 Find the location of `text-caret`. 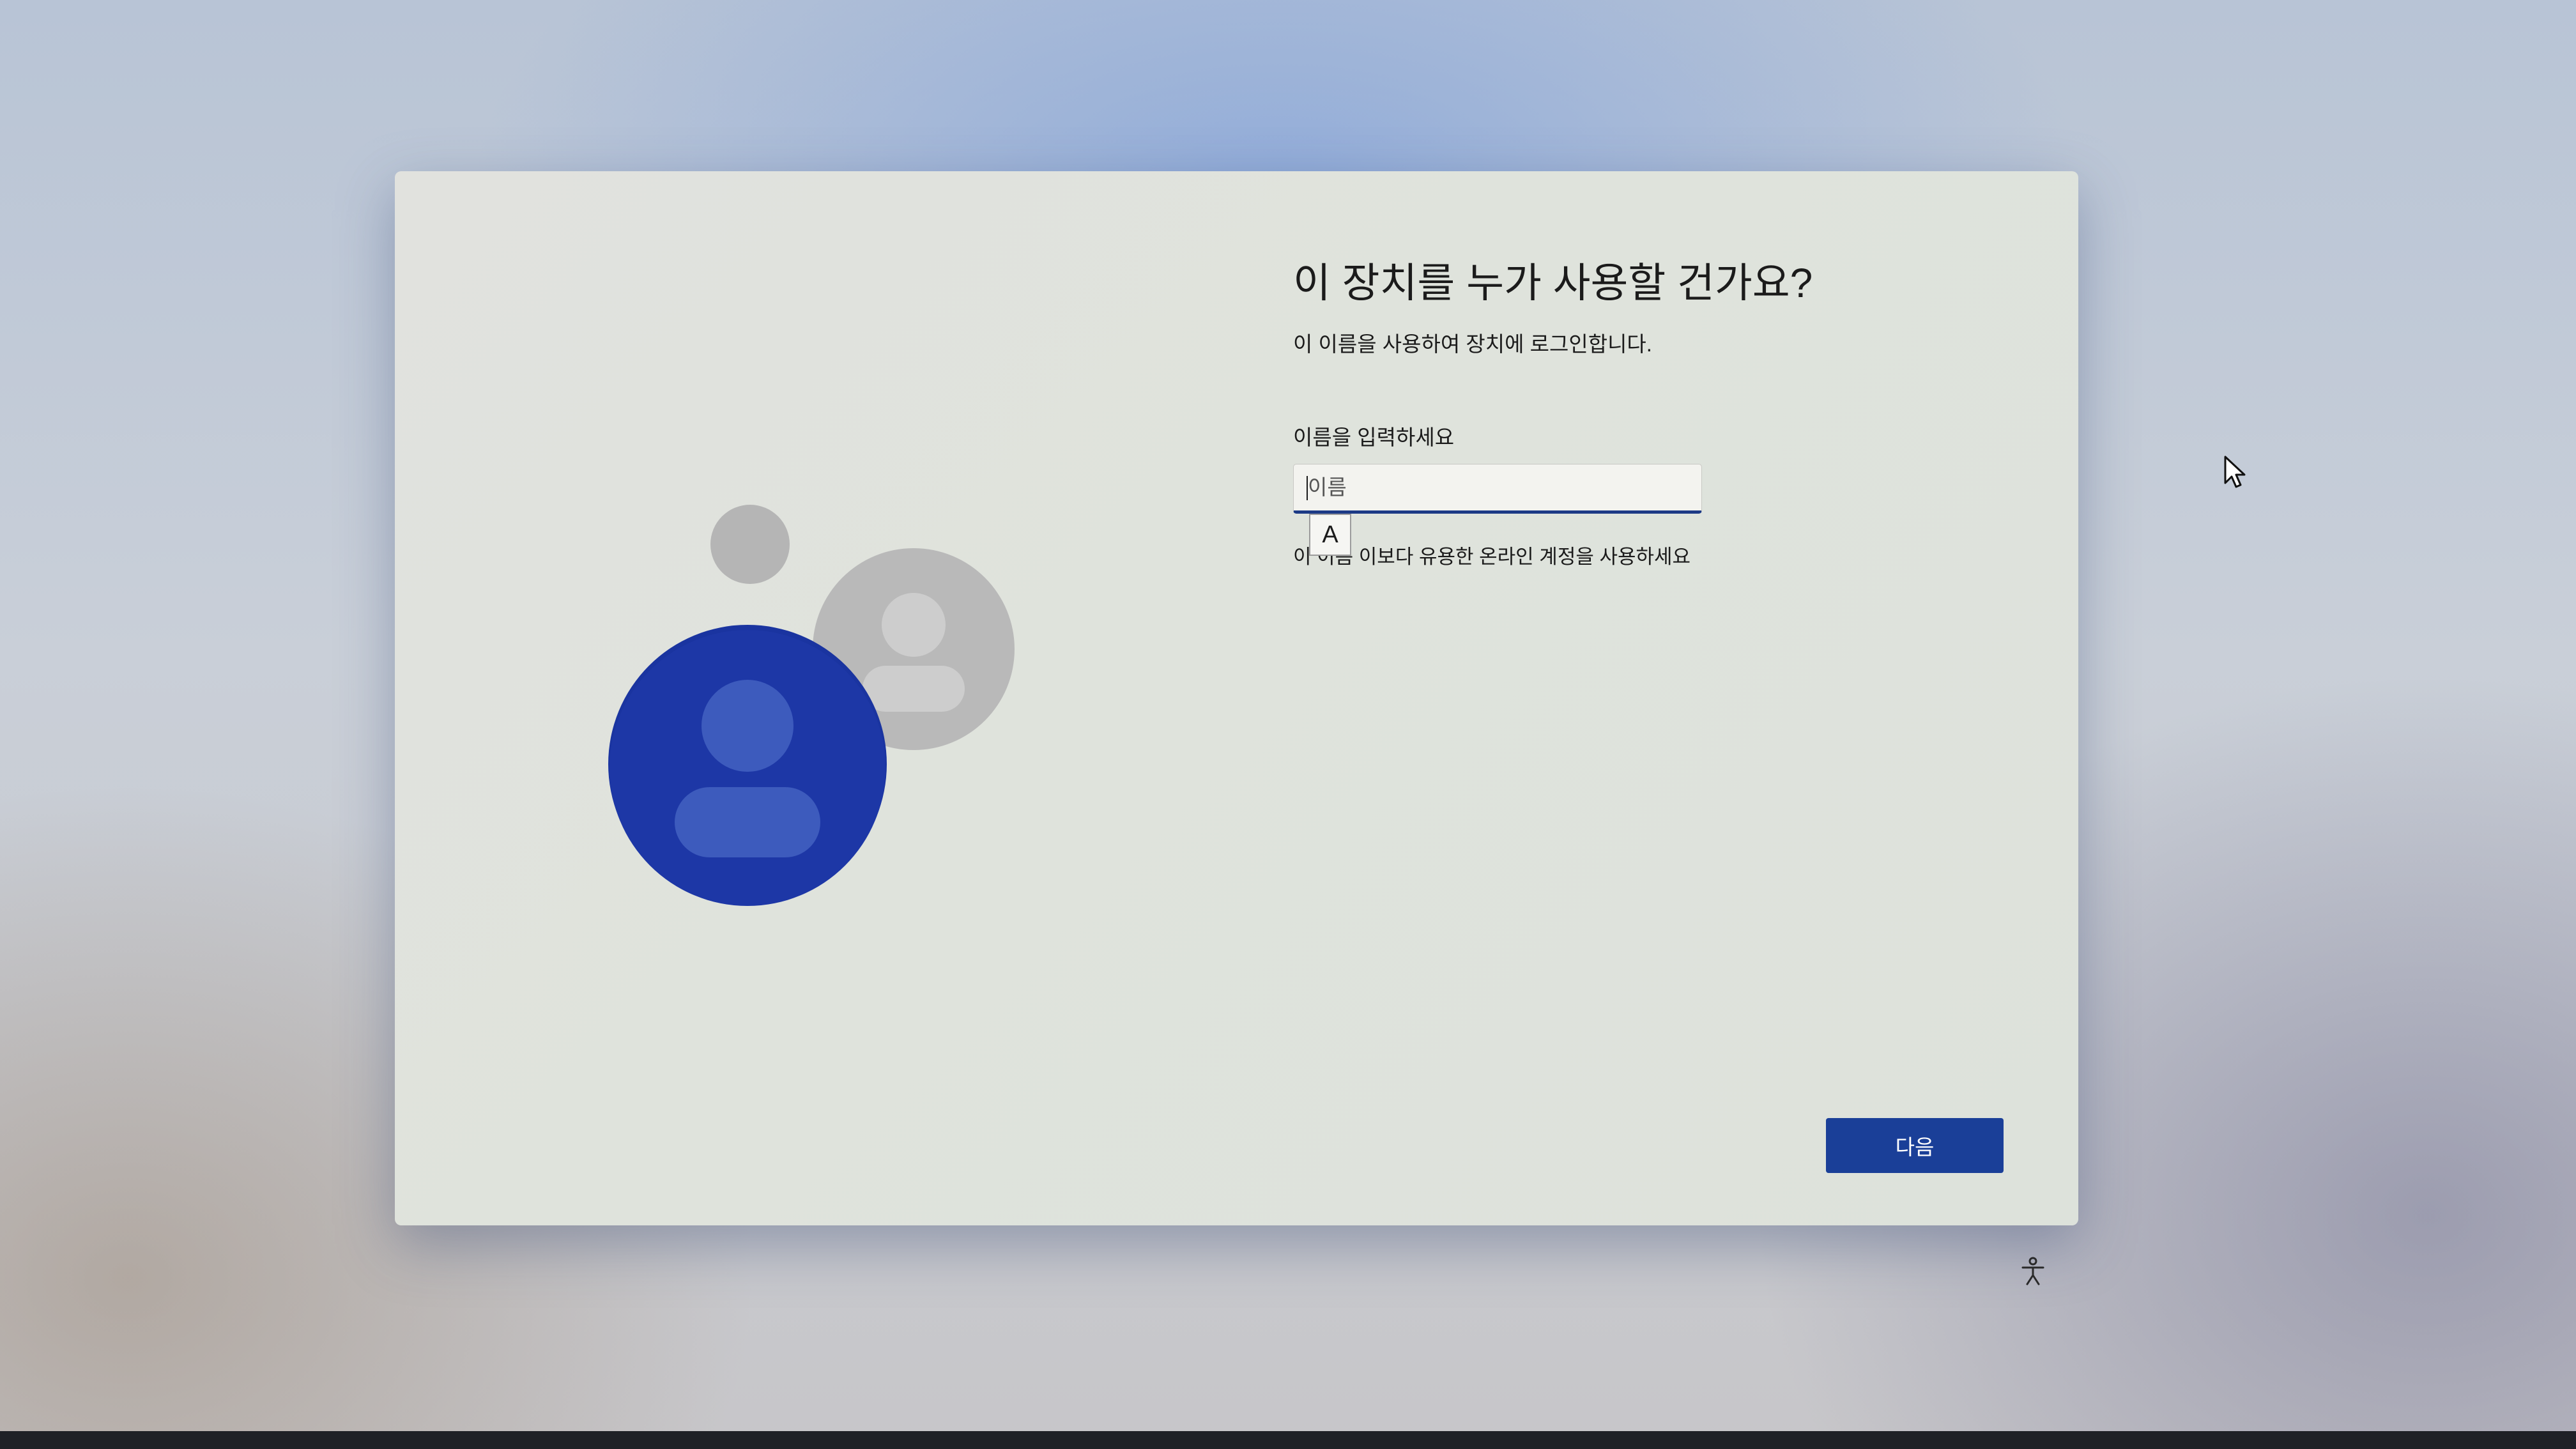

text-caret is located at coordinates (1307, 488).